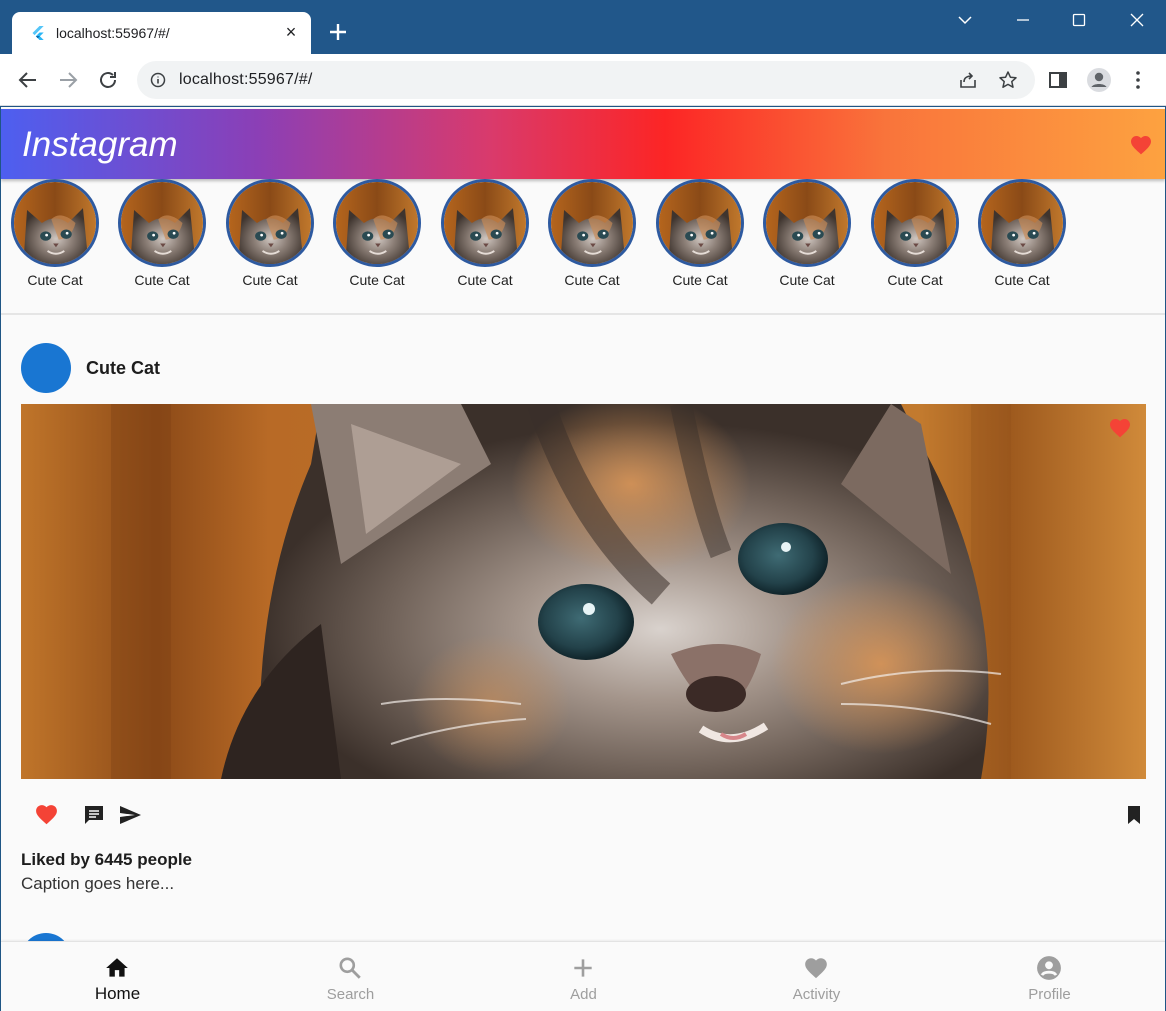 This screenshot has height=1011, width=1166. Describe the element at coordinates (1099, 80) in the screenshot. I see `profile-avatar-icon` at that location.